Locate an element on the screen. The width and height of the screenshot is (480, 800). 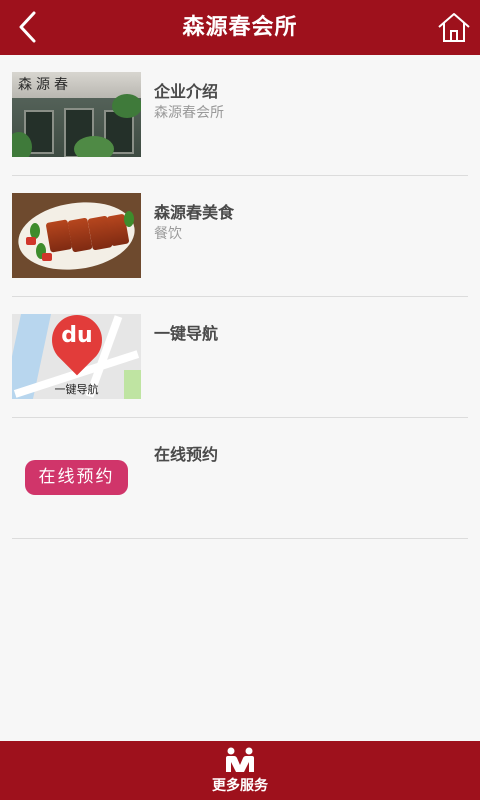
item-title: 企业介绍 is located at coordinates (186, 91).